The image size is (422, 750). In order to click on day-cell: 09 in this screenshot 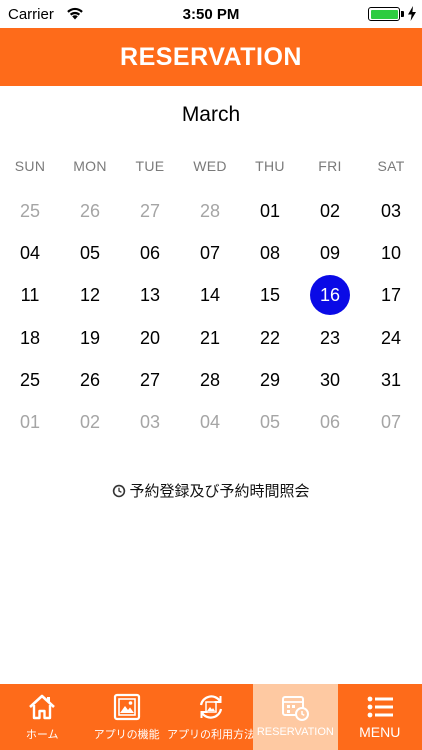, I will do `click(330, 253)`.